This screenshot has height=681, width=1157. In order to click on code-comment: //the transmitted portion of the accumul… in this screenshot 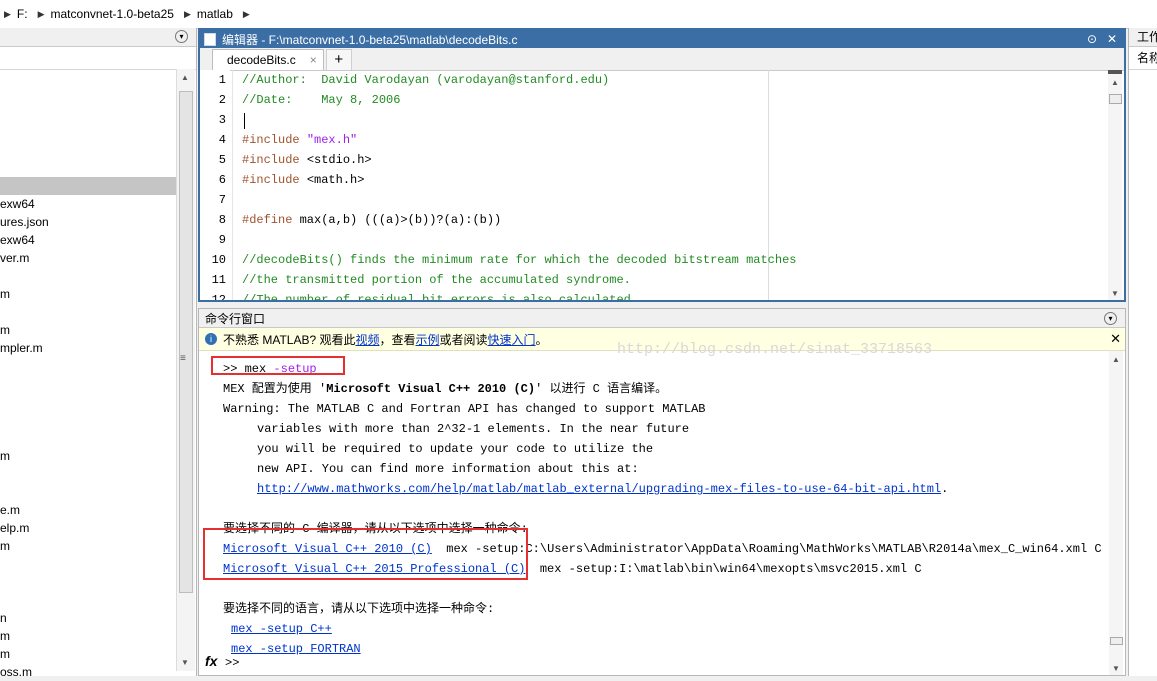, I will do `click(436, 280)`.